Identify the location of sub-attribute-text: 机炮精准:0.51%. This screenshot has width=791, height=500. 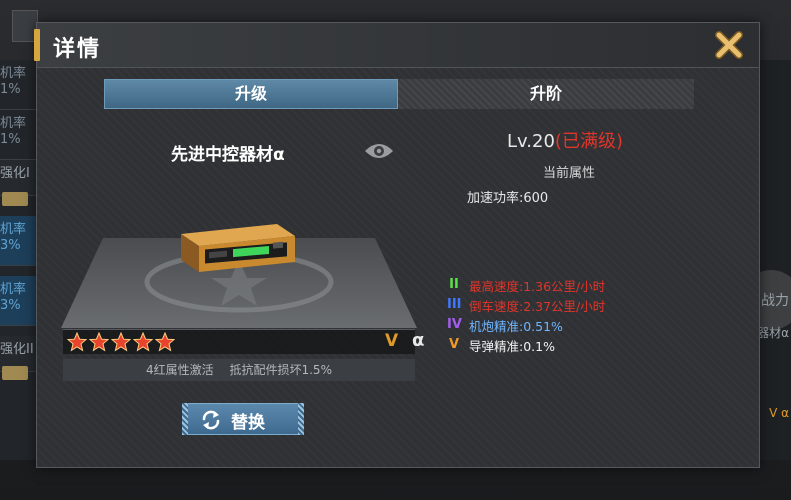
(516, 326).